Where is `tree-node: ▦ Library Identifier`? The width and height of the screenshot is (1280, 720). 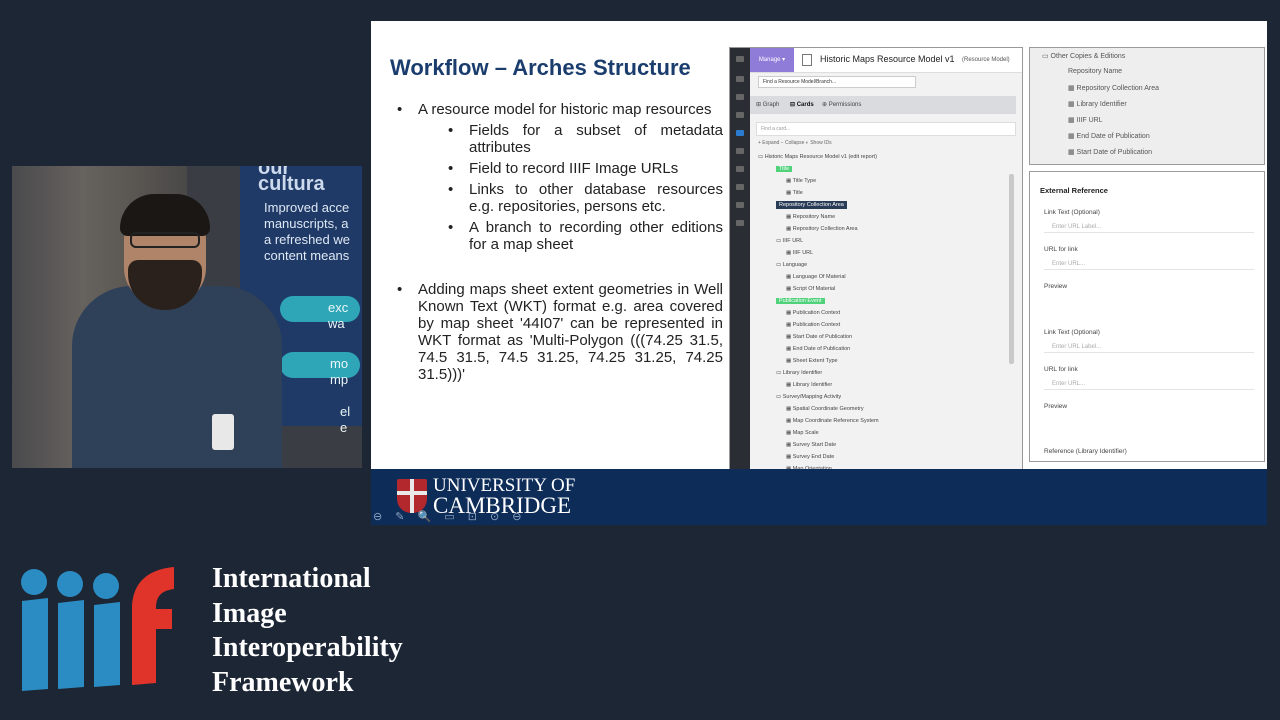 tree-node: ▦ Library Identifier is located at coordinates (809, 385).